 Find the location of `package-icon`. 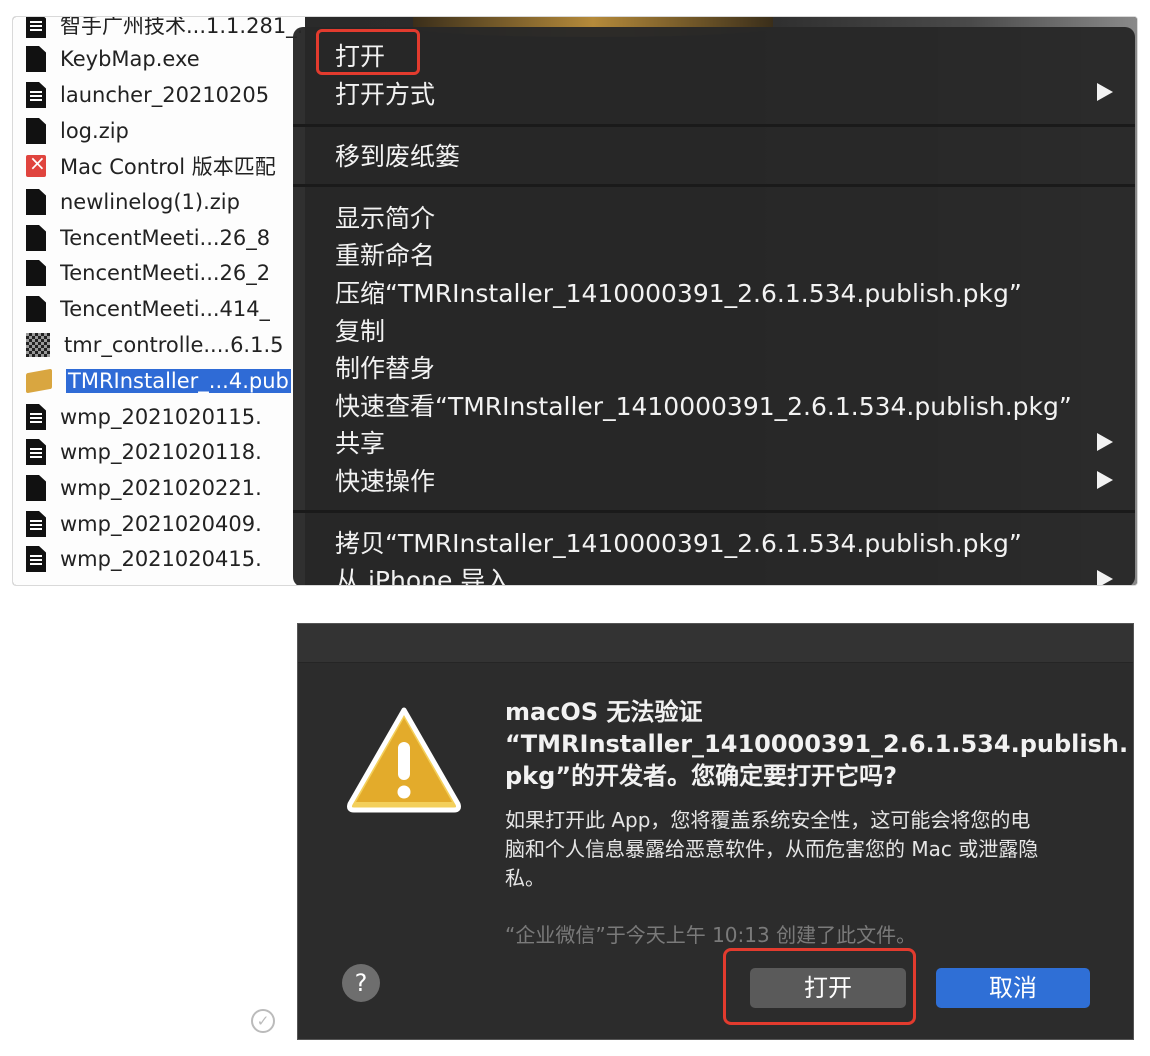

package-icon is located at coordinates (39, 381).